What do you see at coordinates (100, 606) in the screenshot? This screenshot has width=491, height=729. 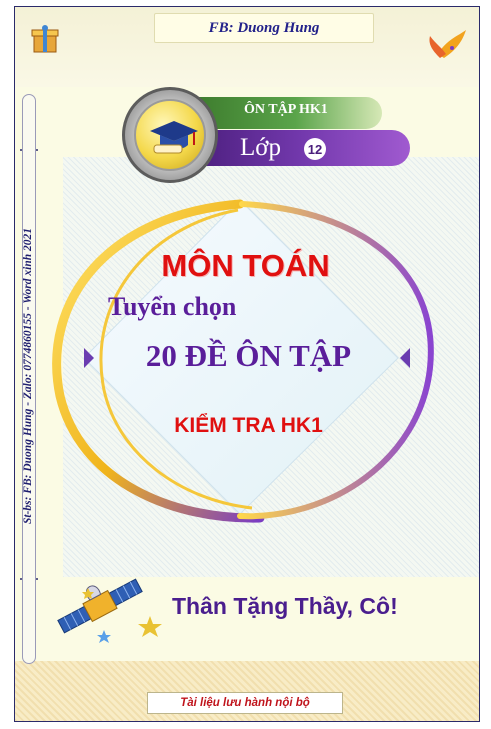 I see `satellite-icon` at bounding box center [100, 606].